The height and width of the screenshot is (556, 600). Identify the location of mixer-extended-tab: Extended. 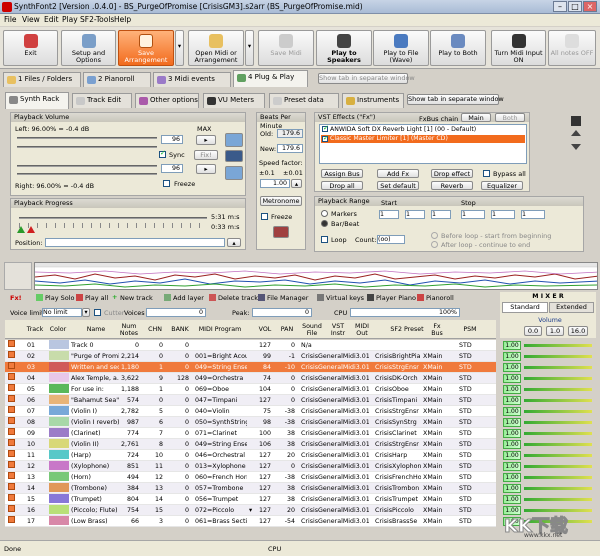
(571, 307).